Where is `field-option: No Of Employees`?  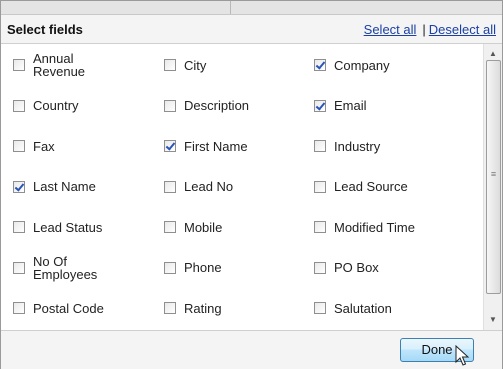
field-option: No Of Employees is located at coordinates (55, 268).